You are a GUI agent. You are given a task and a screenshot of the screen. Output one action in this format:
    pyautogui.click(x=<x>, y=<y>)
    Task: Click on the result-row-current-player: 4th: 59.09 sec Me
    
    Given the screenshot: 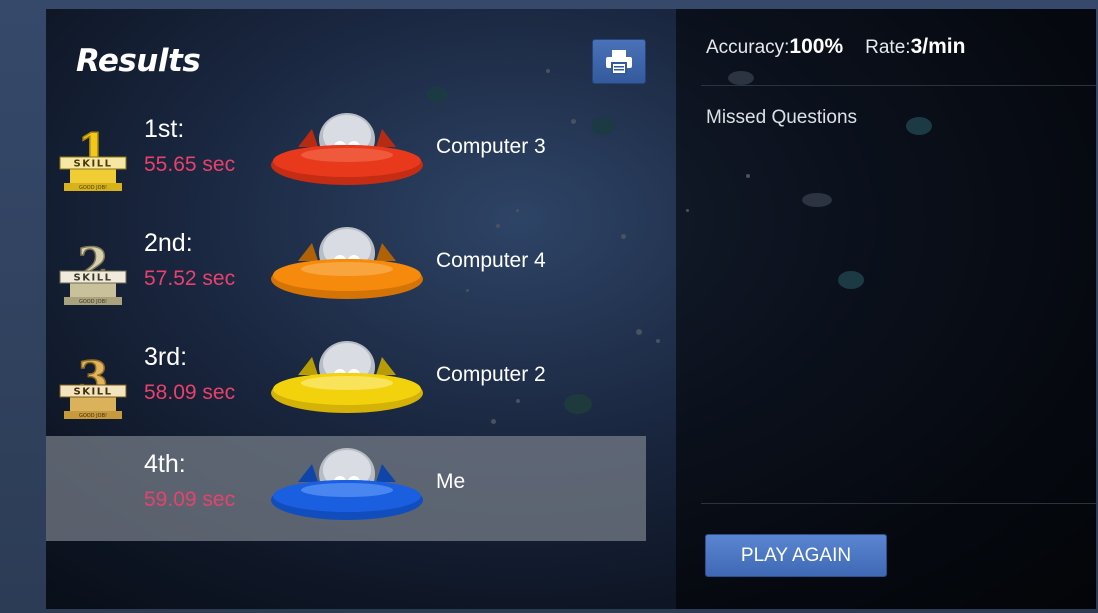 What is the action you would take?
    pyautogui.click(x=346, y=488)
    